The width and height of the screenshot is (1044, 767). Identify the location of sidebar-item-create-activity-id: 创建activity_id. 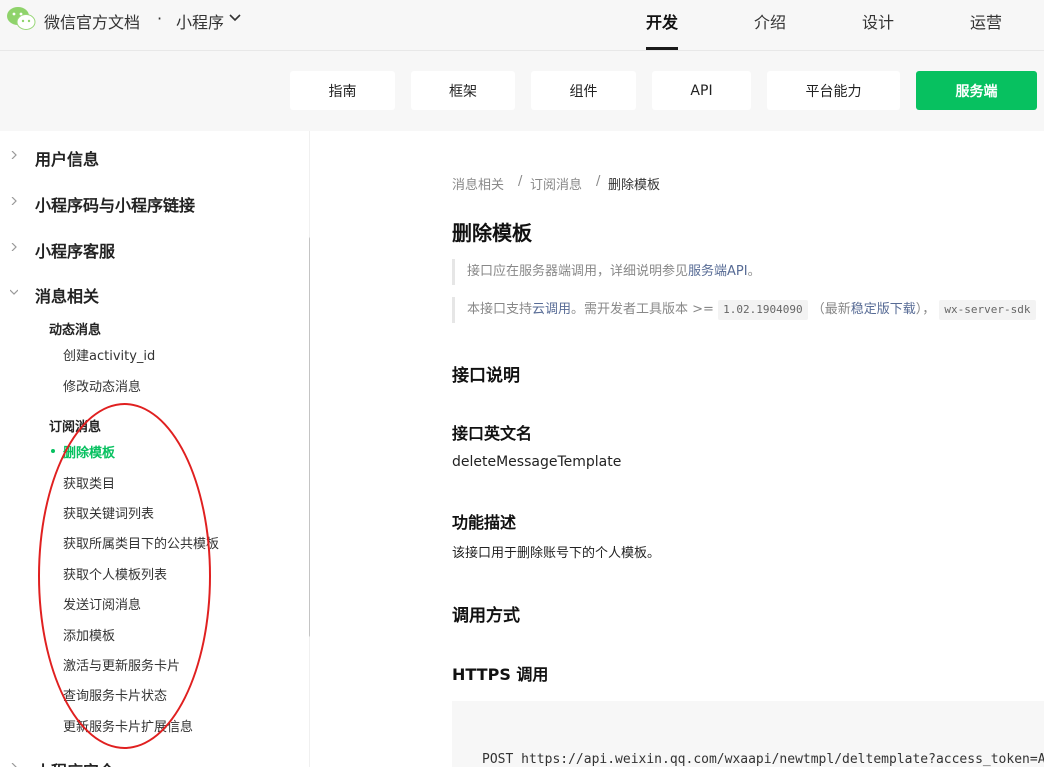
(109, 354).